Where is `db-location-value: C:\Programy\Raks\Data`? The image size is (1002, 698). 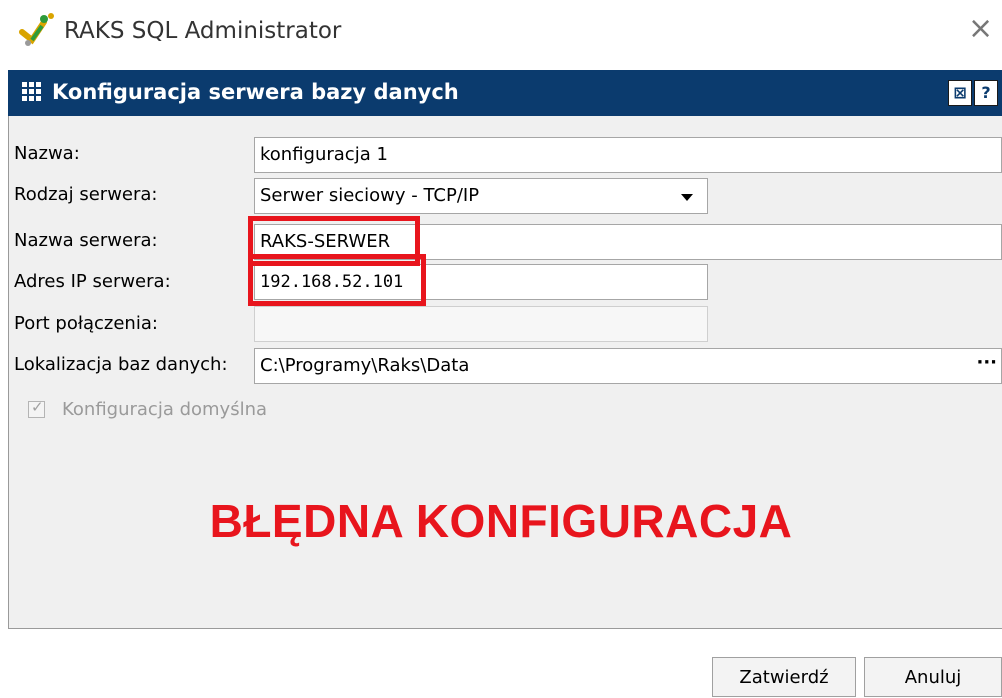
db-location-value: C:\Programy\Raks\Data is located at coordinates (365, 365).